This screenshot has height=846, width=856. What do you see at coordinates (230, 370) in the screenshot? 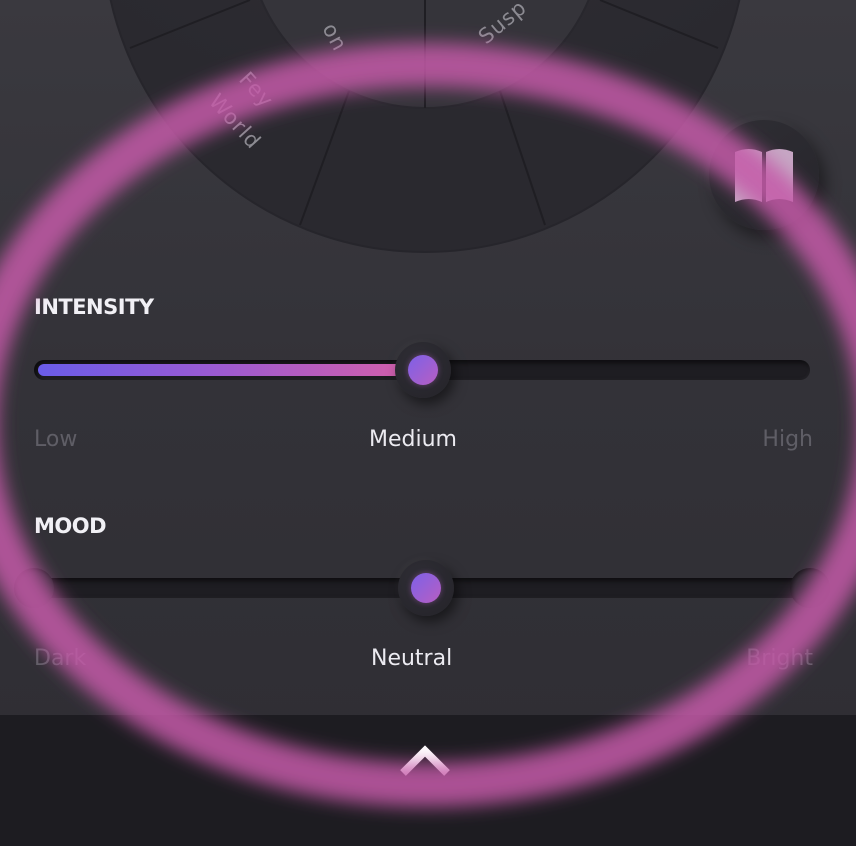
I see `intensity-slider-fill` at bounding box center [230, 370].